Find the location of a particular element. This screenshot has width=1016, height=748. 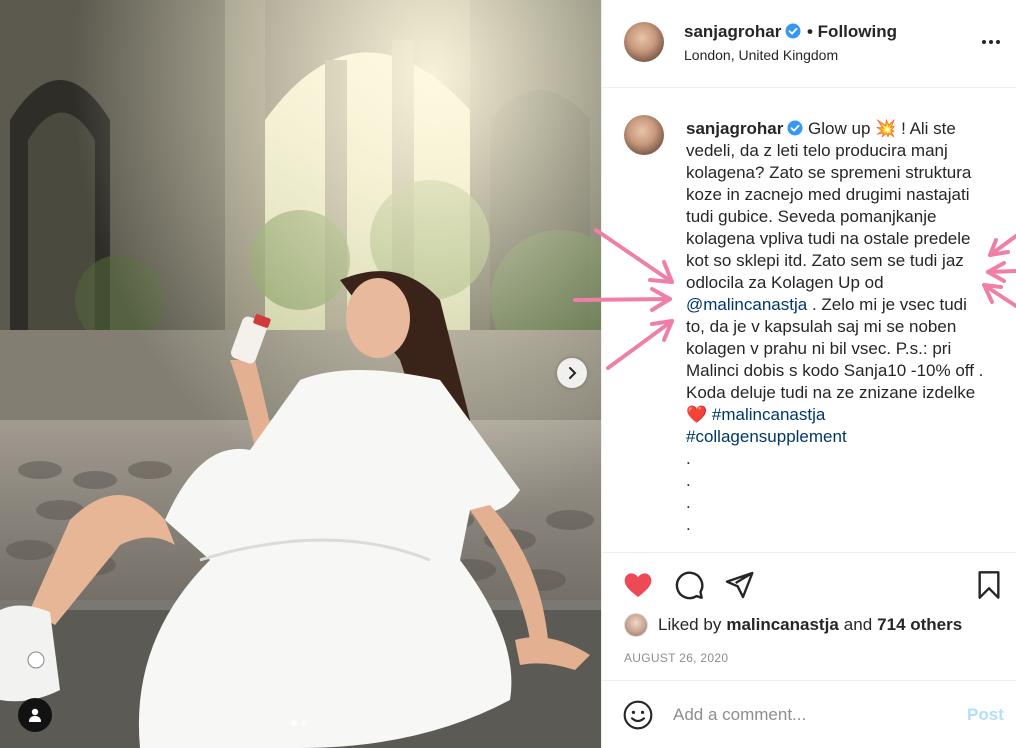

liker-avatar is located at coordinates (636, 625).